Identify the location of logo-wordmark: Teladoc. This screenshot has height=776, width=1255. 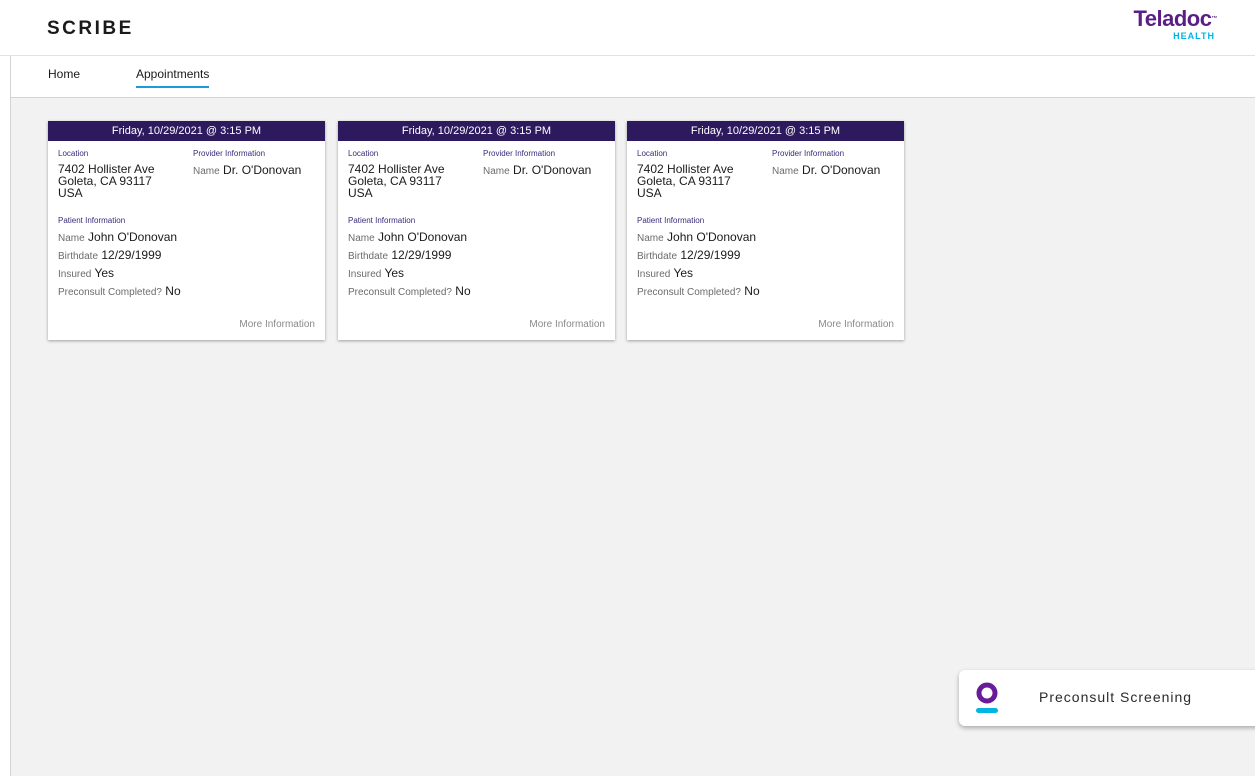
(1172, 18).